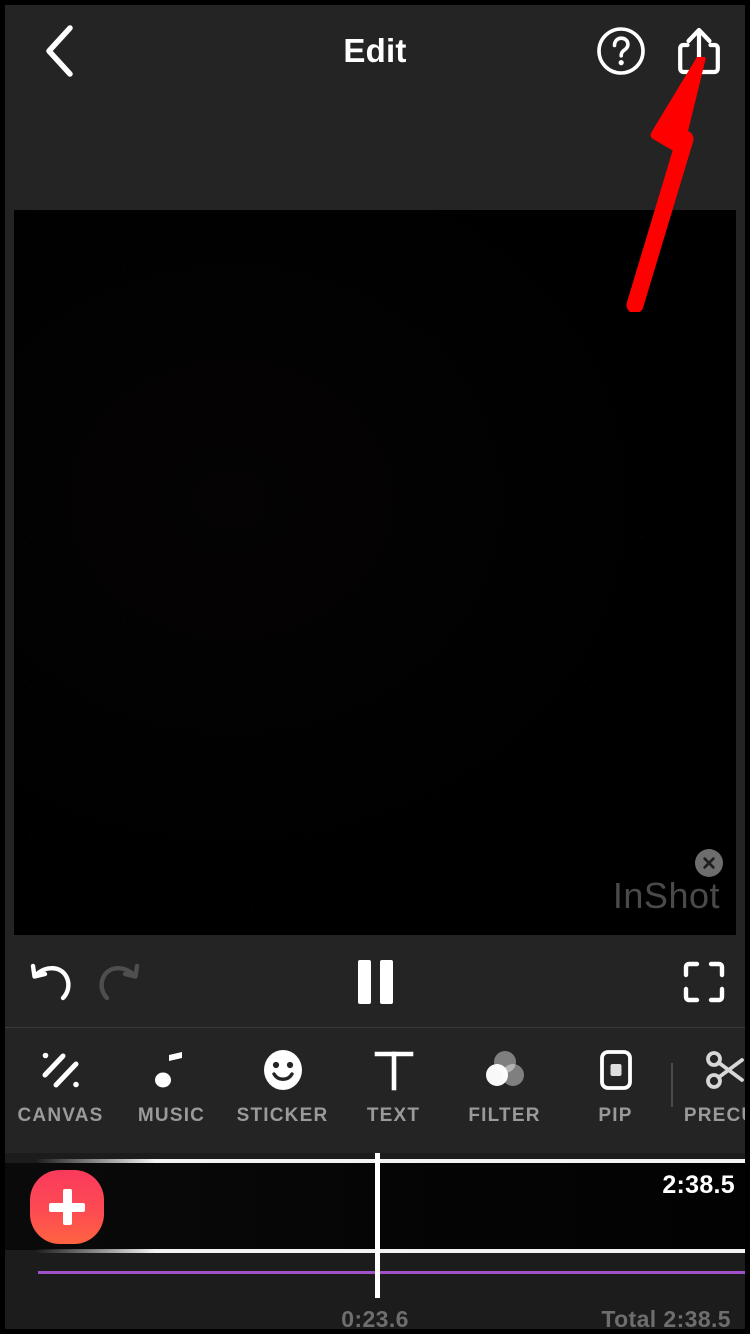  Describe the element at coordinates (672, 1085) in the screenshot. I see `toolbar-divider` at that location.